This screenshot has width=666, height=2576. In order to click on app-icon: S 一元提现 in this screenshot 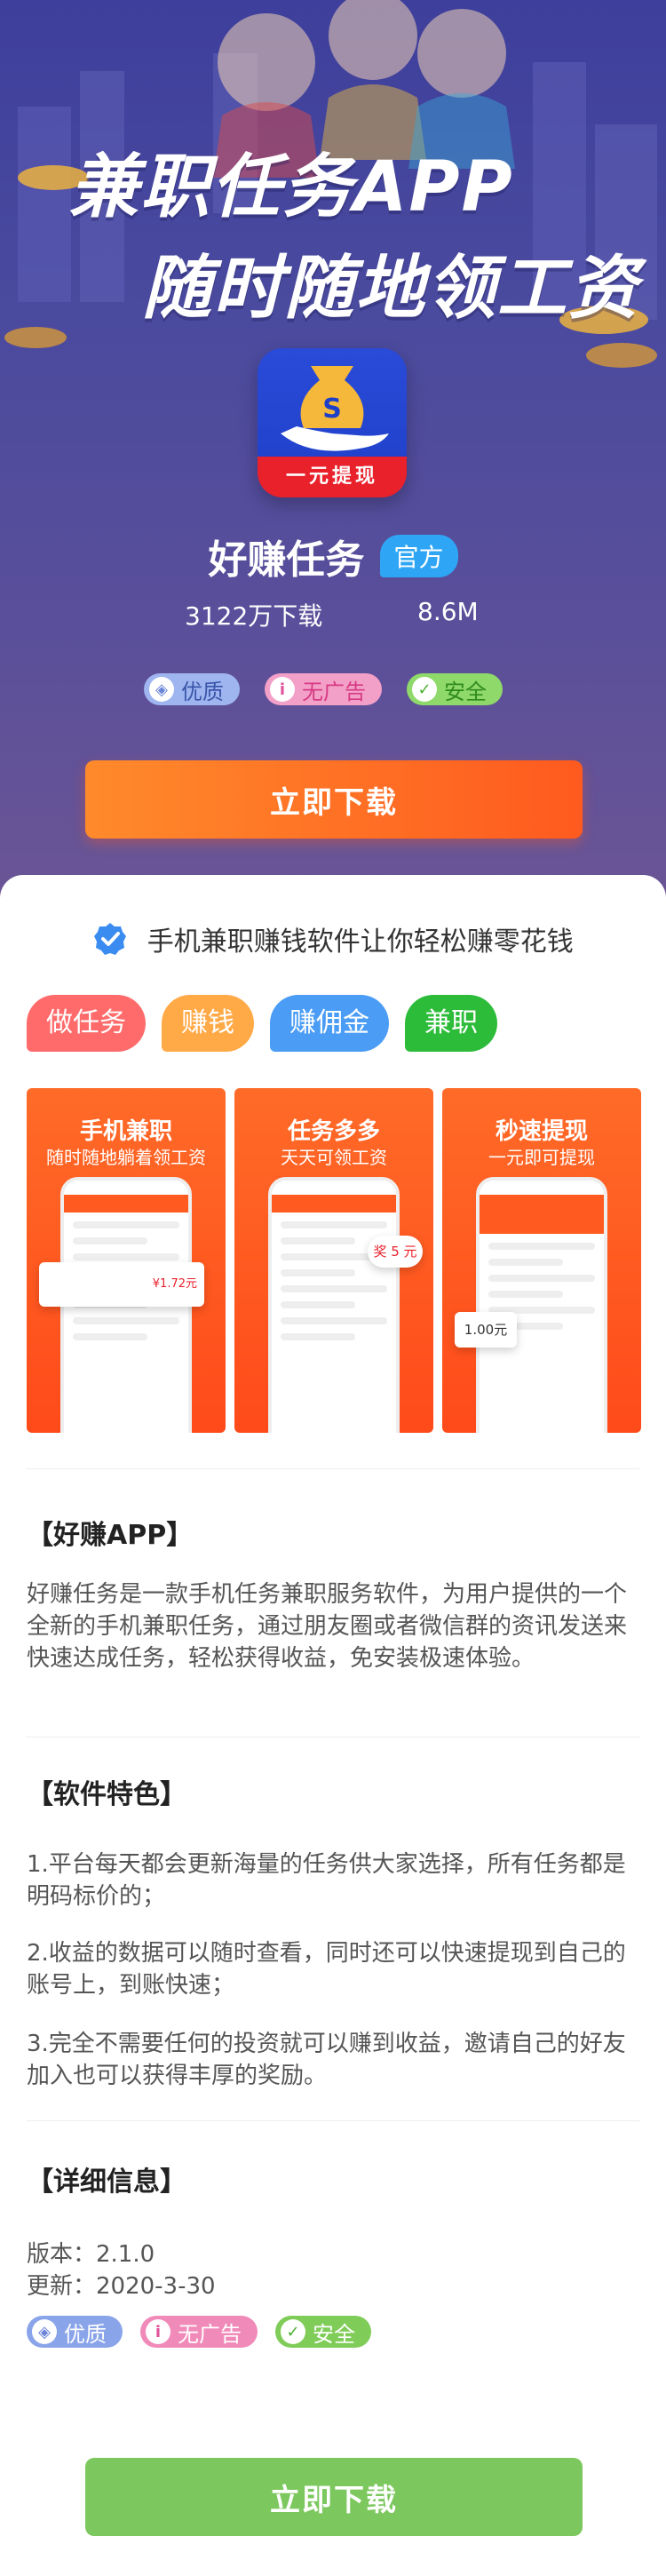, I will do `click(332, 422)`.